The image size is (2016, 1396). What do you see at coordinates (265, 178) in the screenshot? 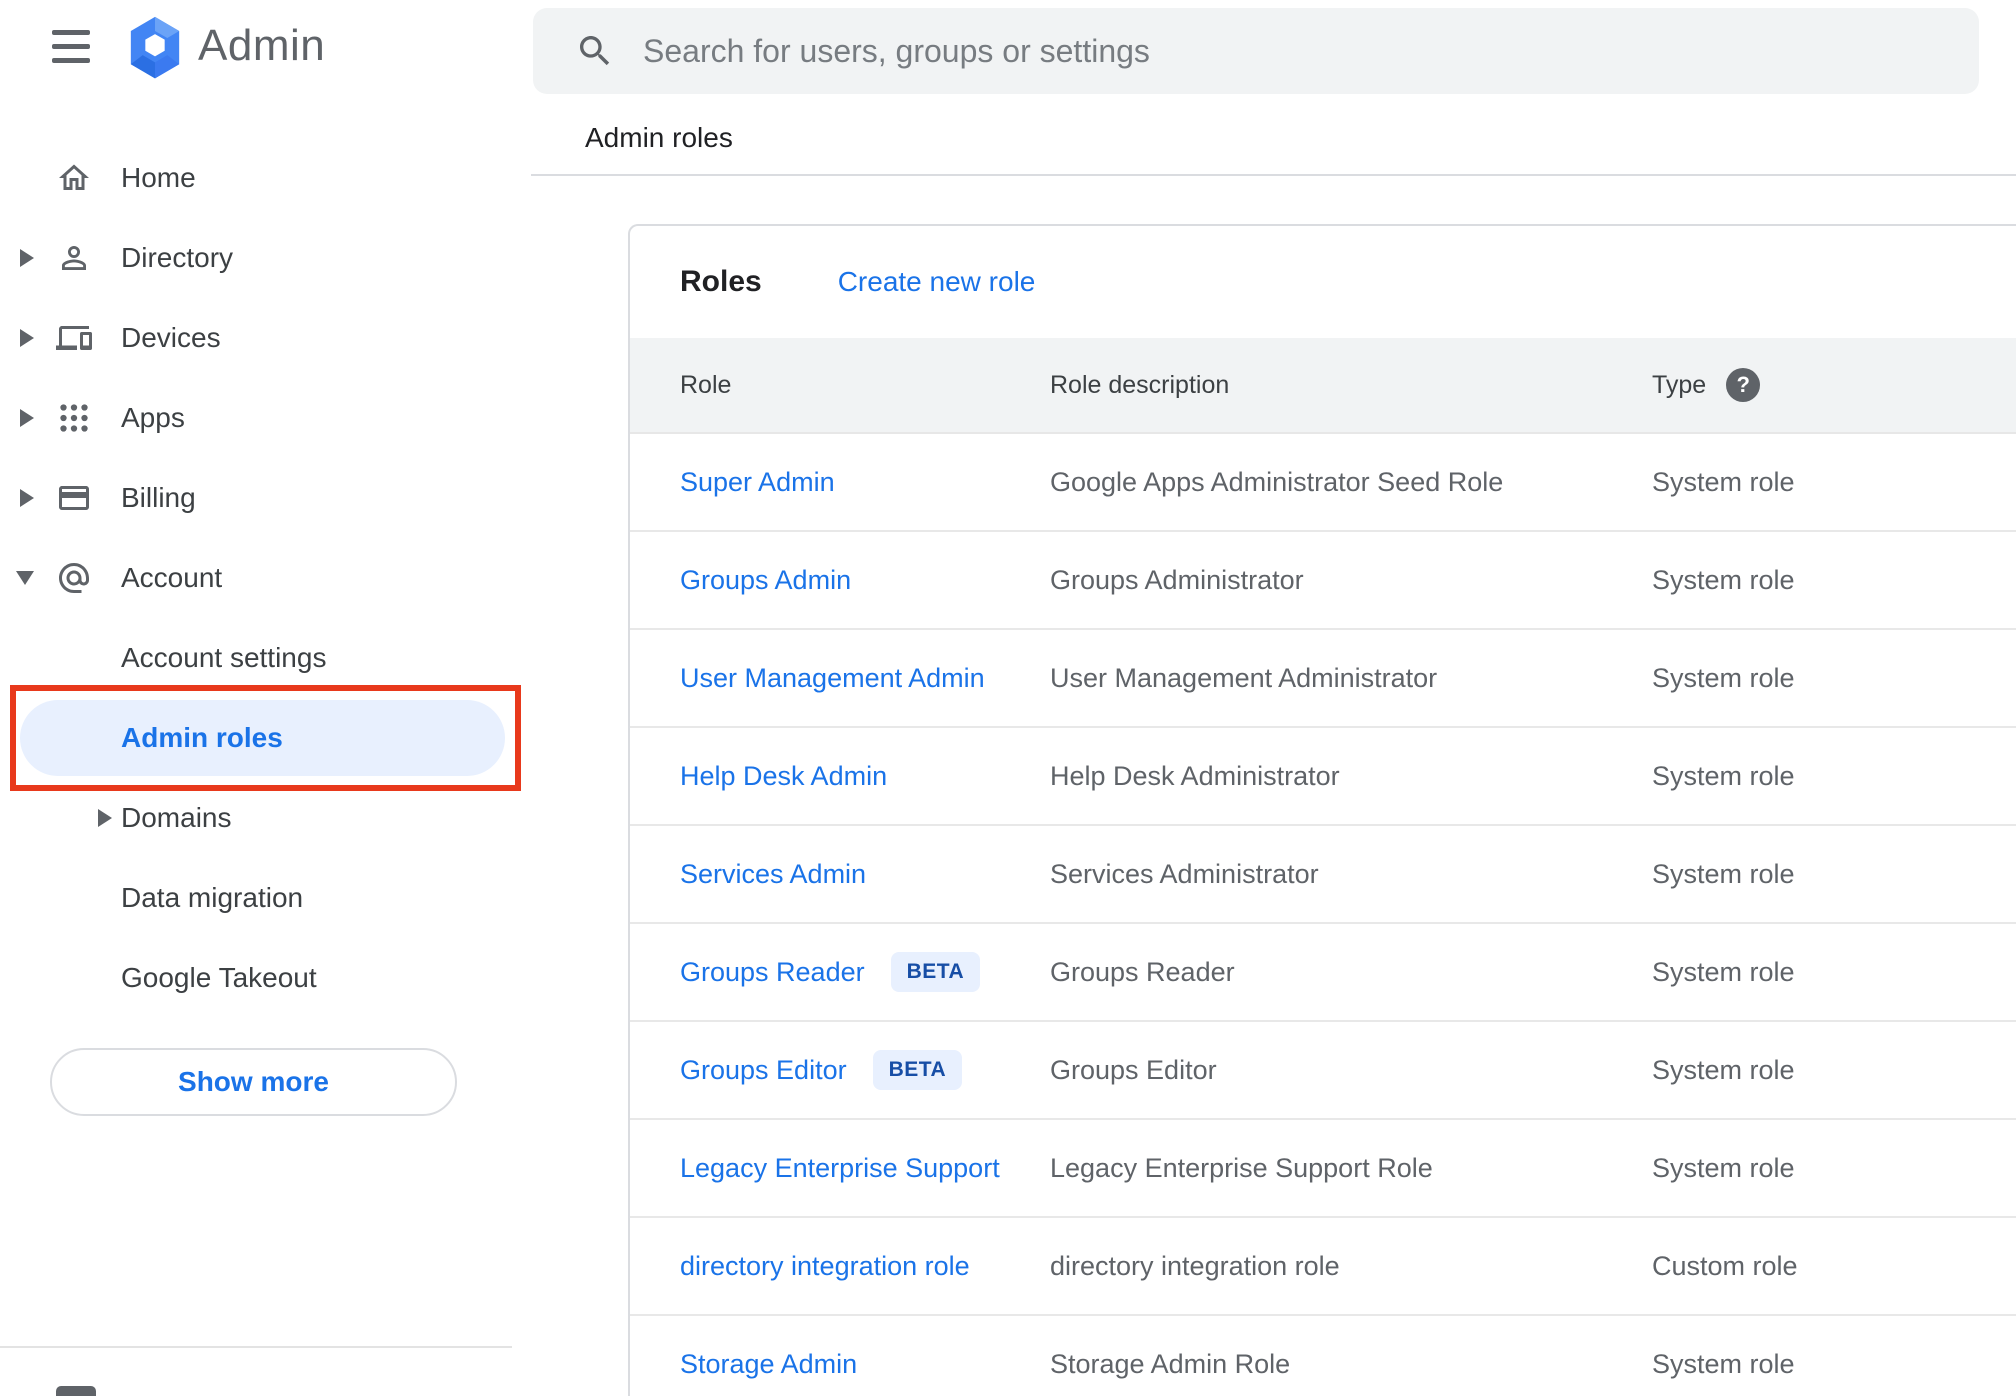
I see `sidebar-item-home: Home` at bounding box center [265, 178].